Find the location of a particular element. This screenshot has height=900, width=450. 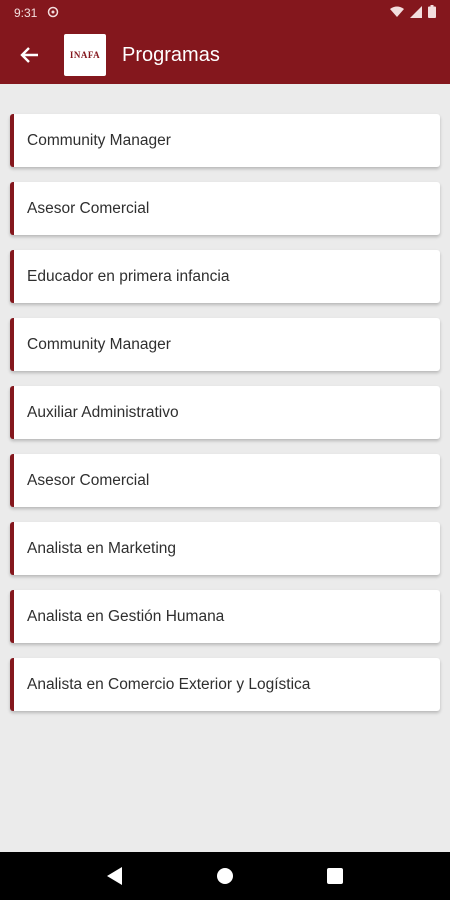

back-button is located at coordinates (30, 55).